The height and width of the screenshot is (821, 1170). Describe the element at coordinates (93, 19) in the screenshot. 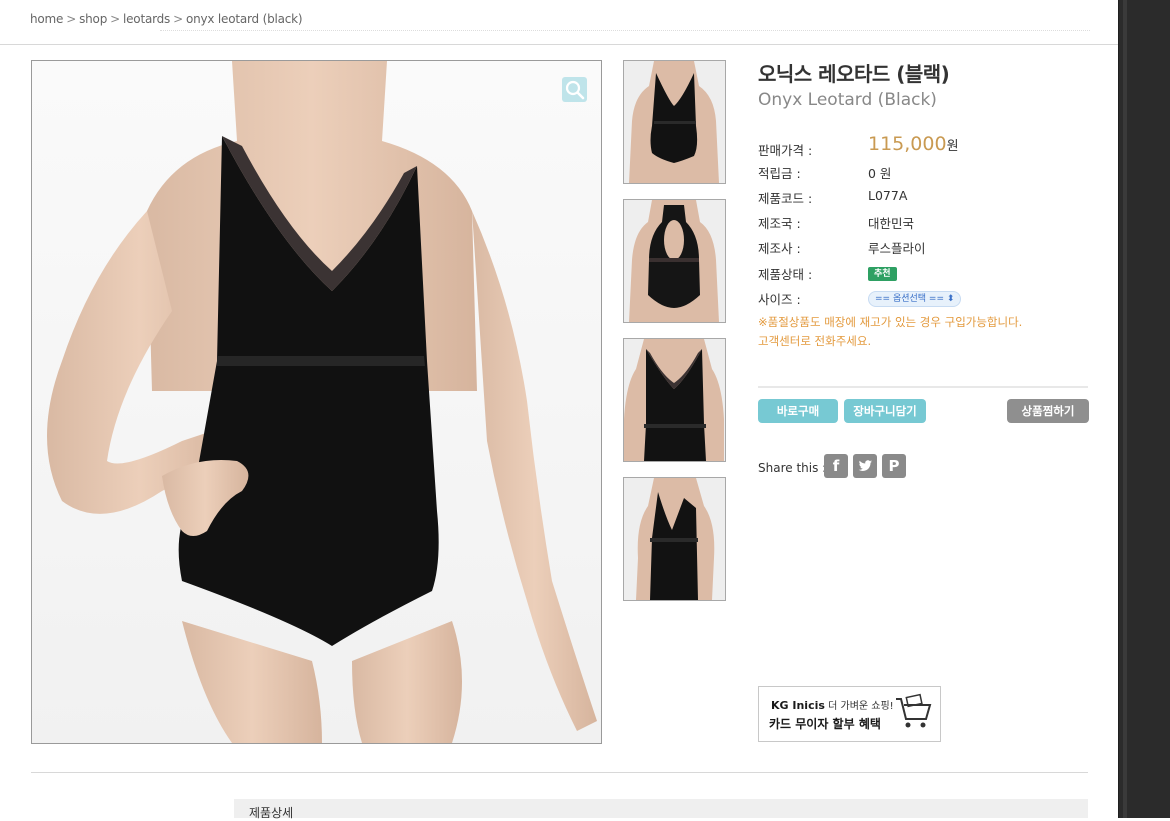

I see `breadcrumb-shop: shop` at that location.